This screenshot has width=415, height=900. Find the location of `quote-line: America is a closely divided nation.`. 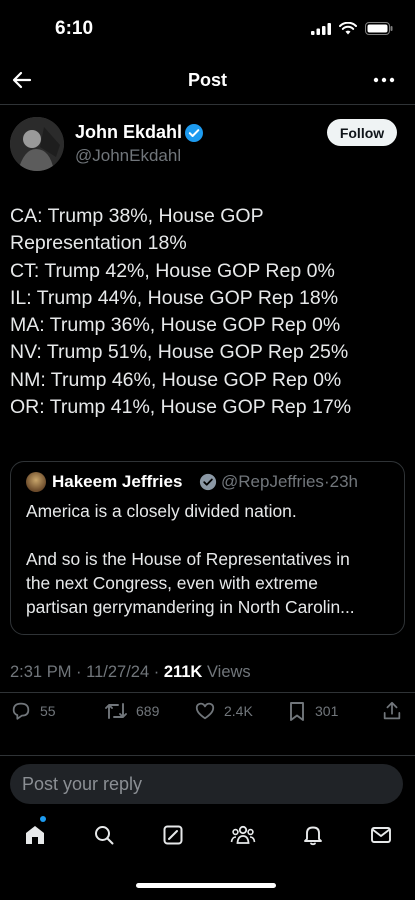

quote-line: America is a closely divided nation. is located at coordinates (161, 511).